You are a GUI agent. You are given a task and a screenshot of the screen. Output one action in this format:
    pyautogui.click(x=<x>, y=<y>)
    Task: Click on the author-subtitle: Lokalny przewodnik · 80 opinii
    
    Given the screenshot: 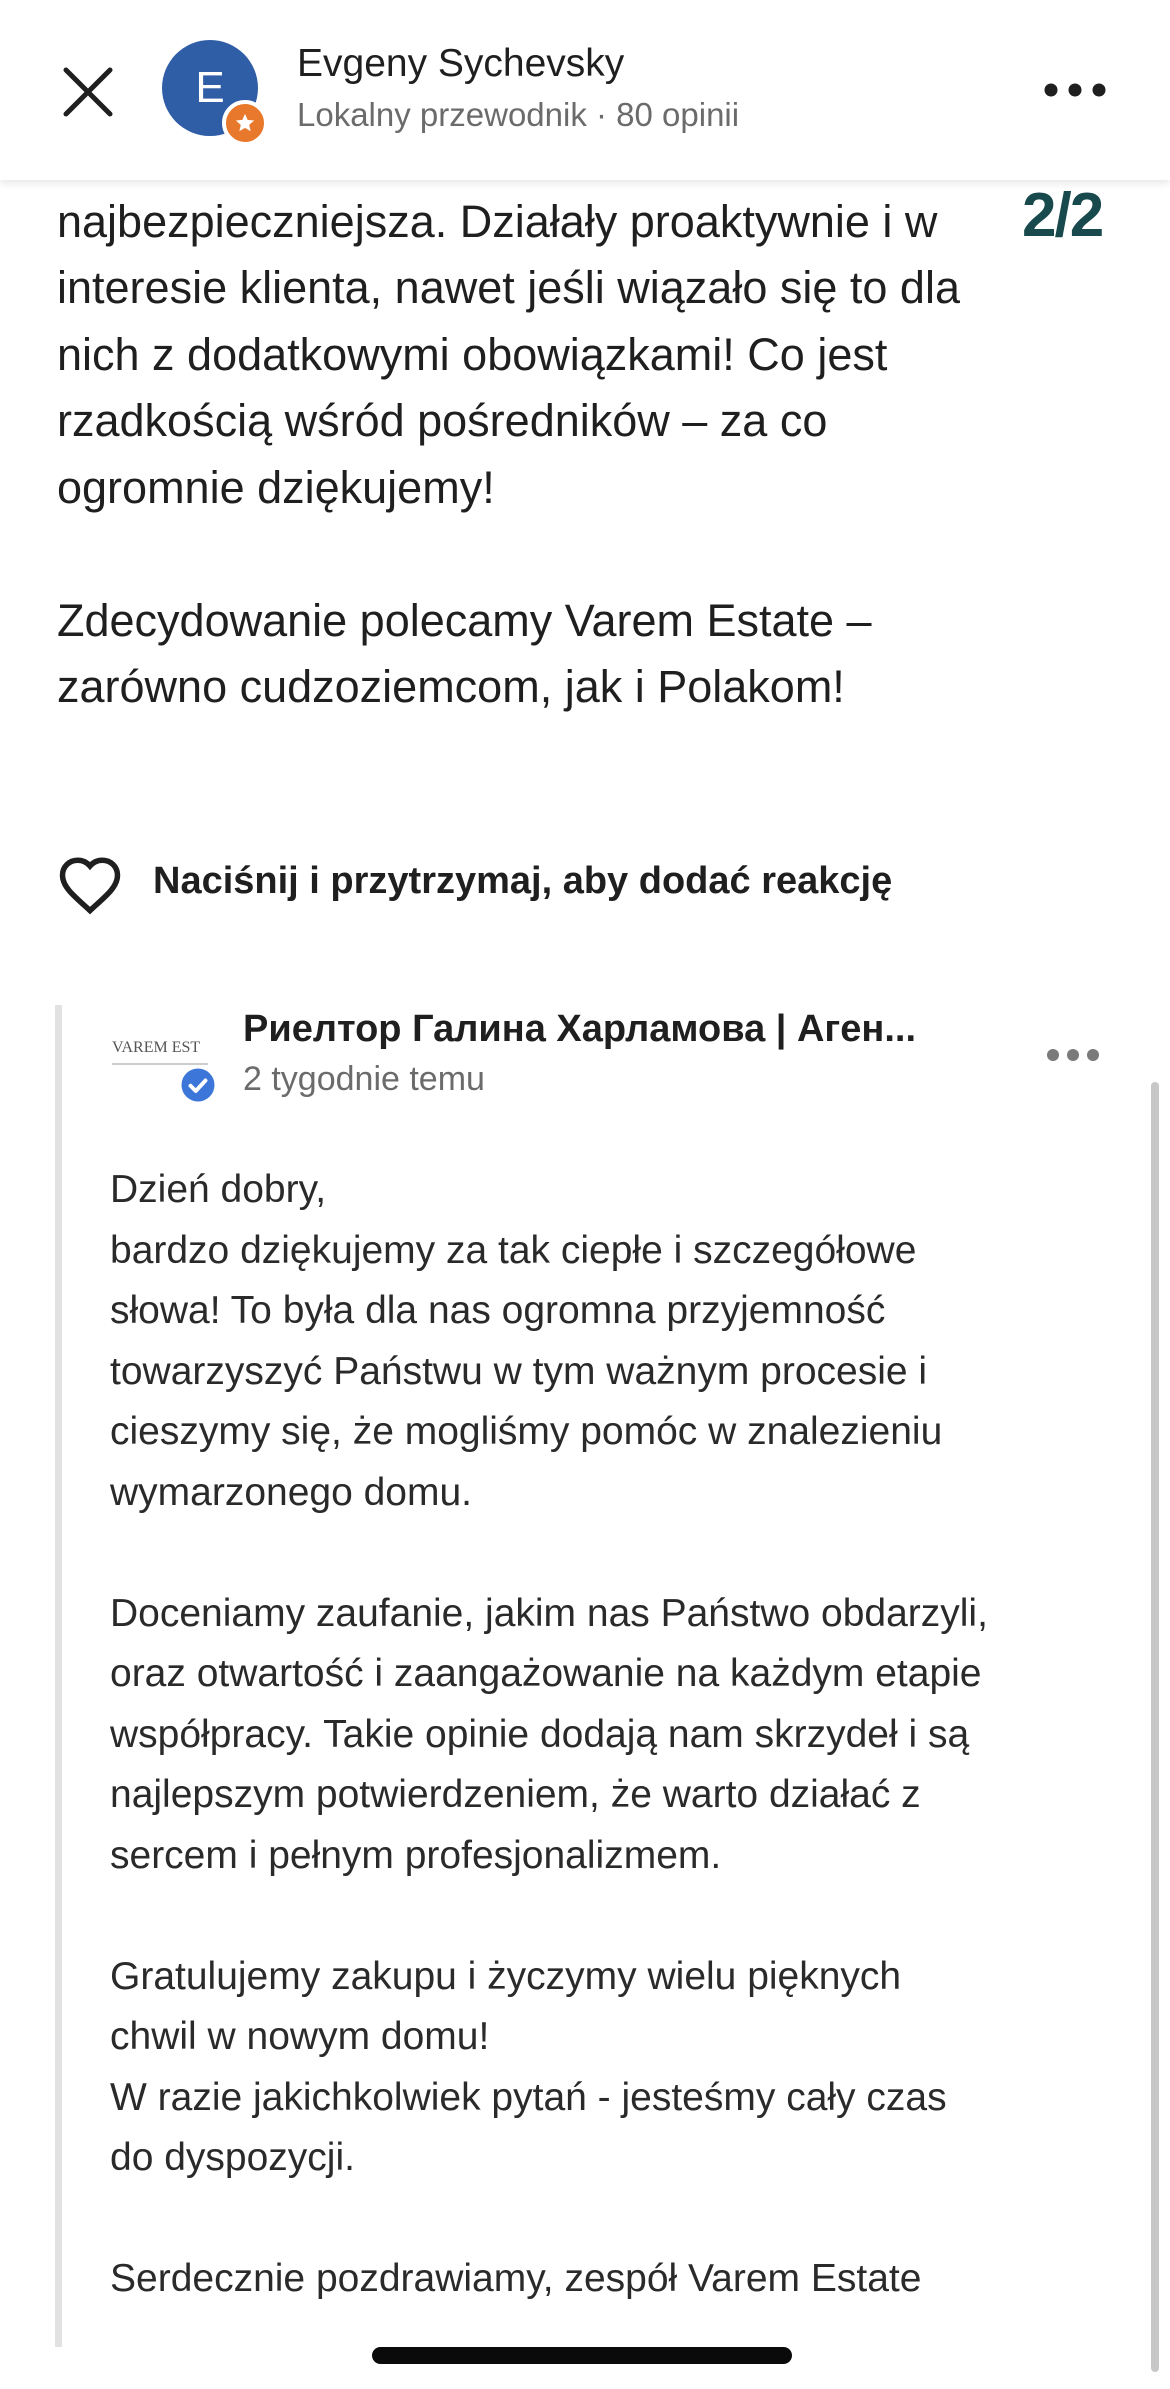 What is the action you would take?
    pyautogui.click(x=518, y=114)
    